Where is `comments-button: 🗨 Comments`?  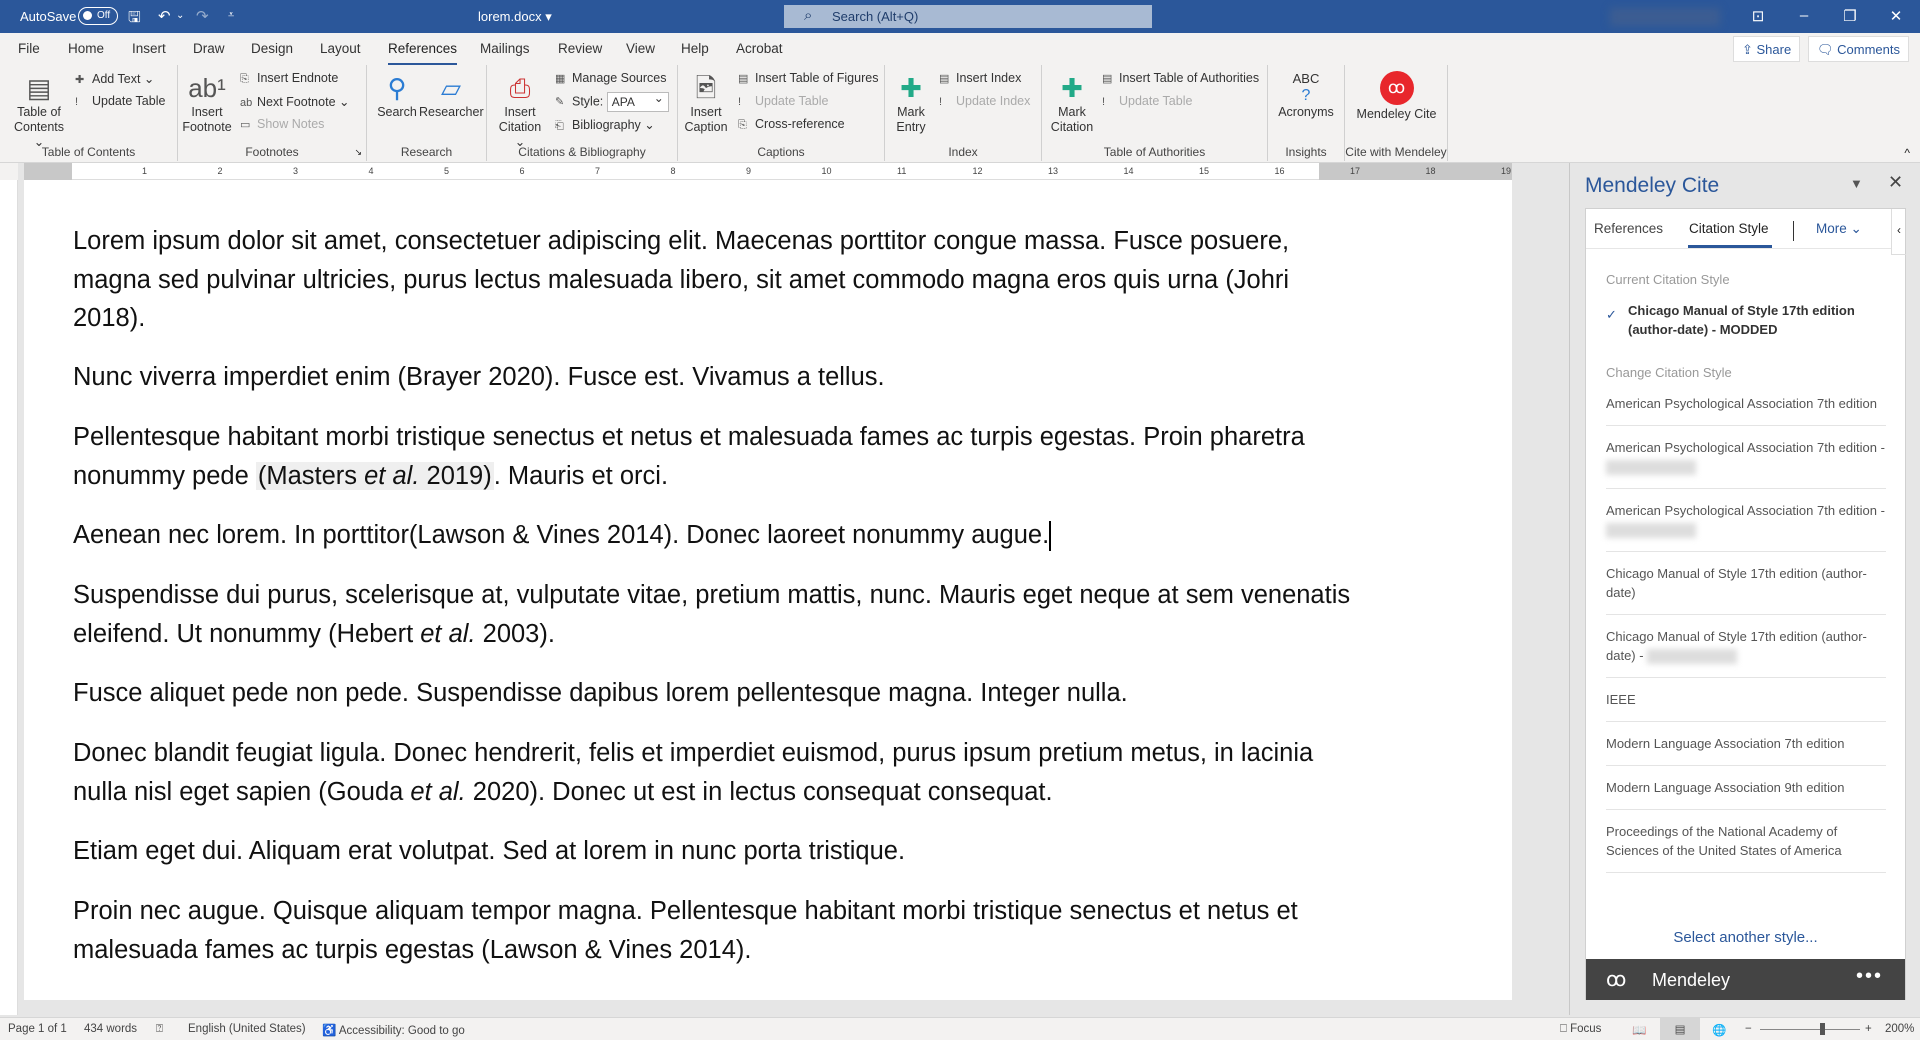 comments-button: 🗨 Comments is located at coordinates (1858, 49).